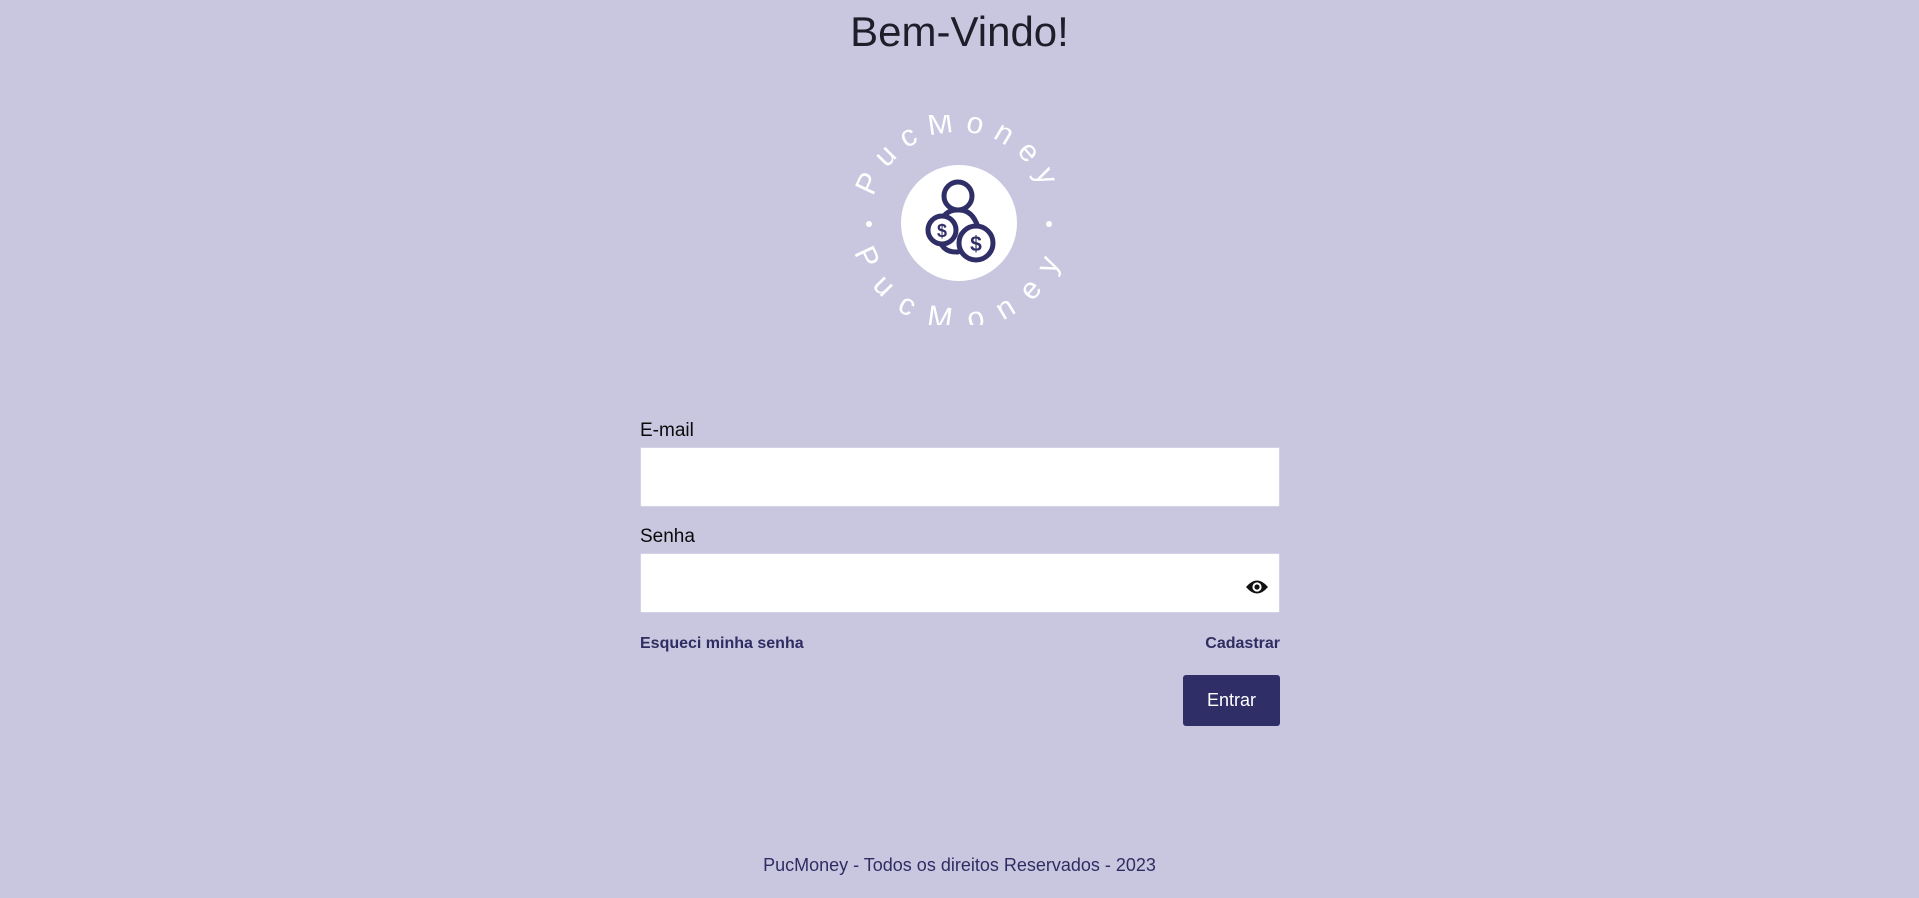  I want to click on password-label: Senha, so click(667, 536).